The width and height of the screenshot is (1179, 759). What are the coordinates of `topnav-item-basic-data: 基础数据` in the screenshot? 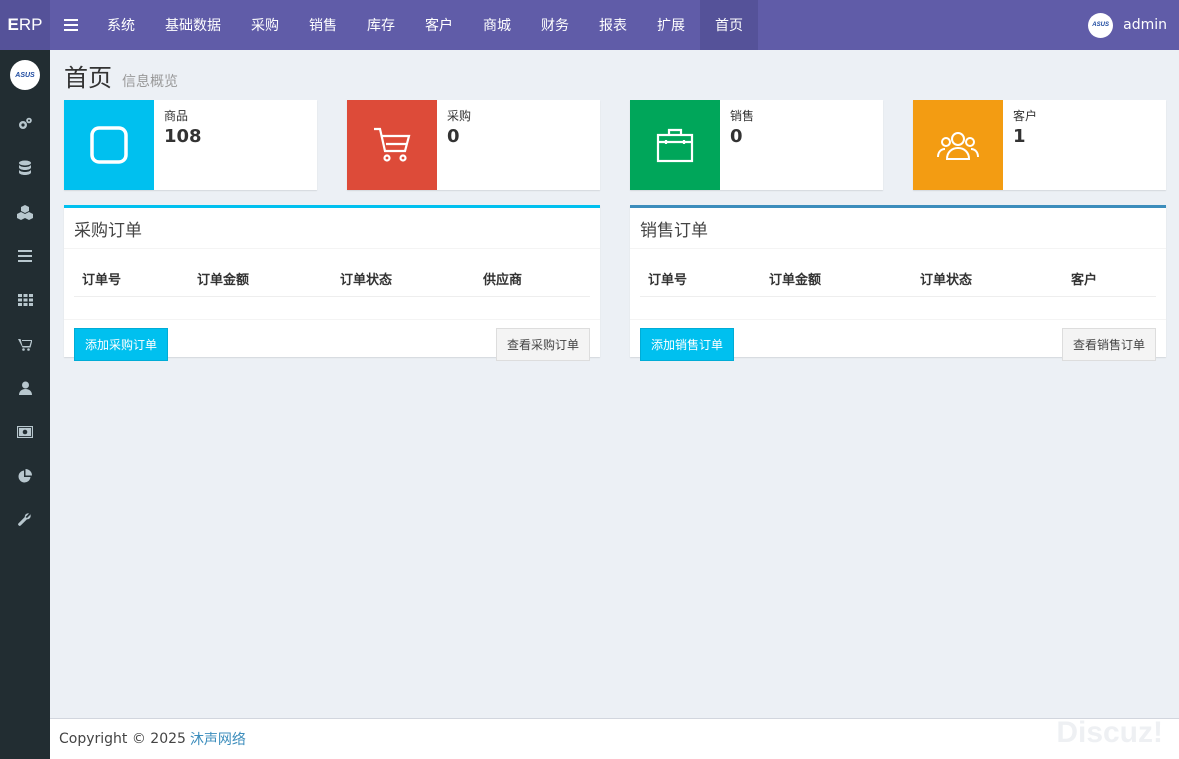 It's located at (193, 25).